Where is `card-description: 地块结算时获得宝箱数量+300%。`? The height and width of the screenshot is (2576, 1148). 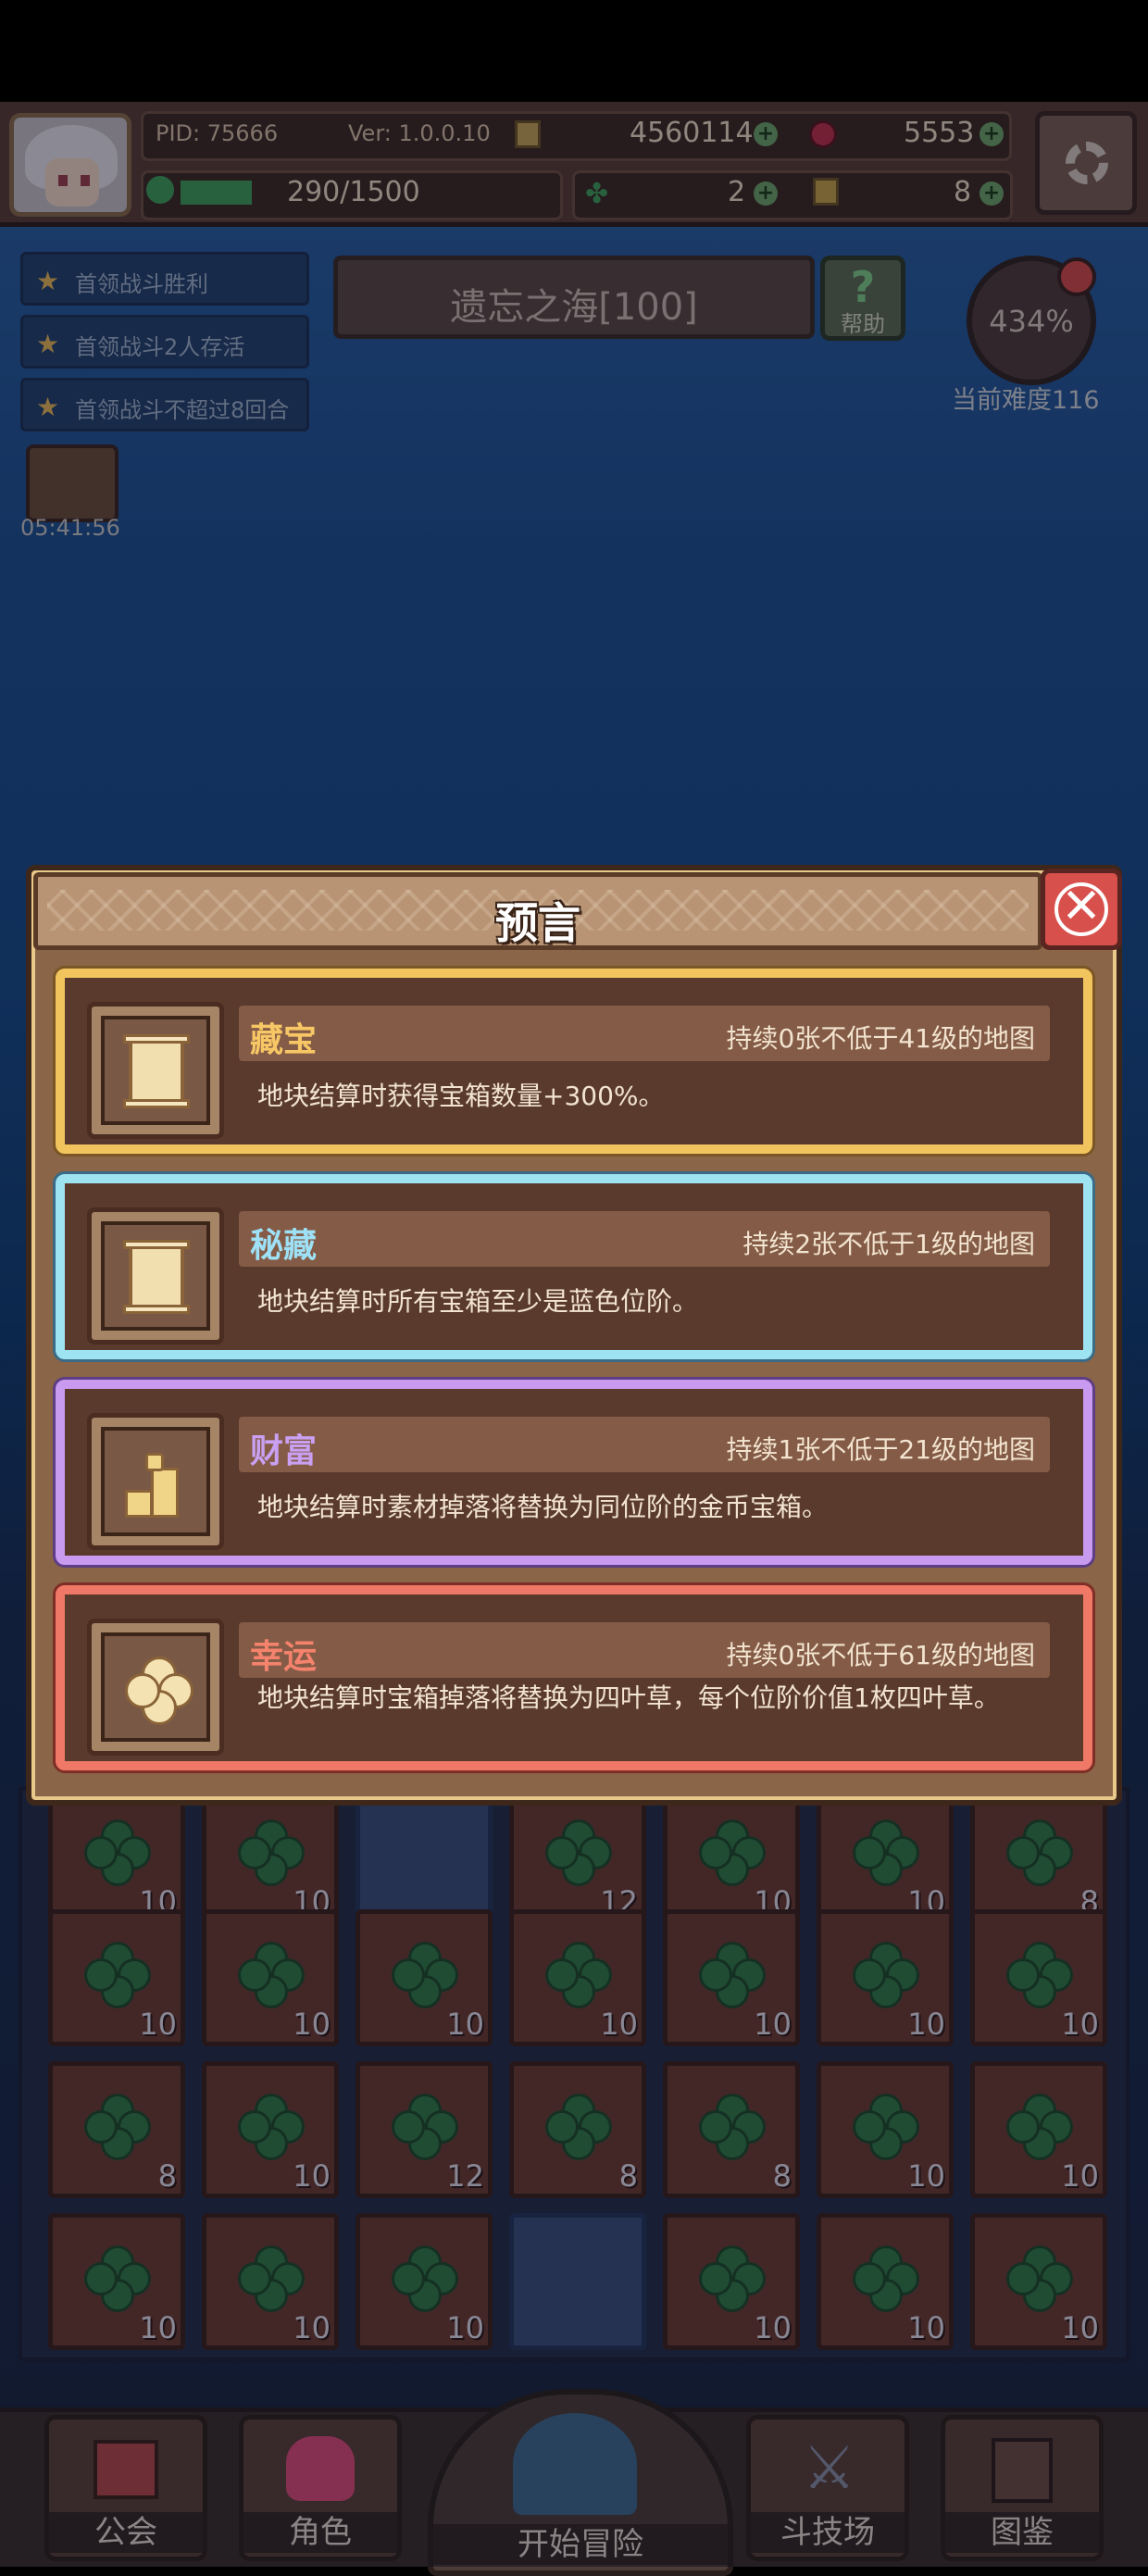
card-description: 地块结算时获得宝箱数量+300%。 is located at coordinates (461, 1096).